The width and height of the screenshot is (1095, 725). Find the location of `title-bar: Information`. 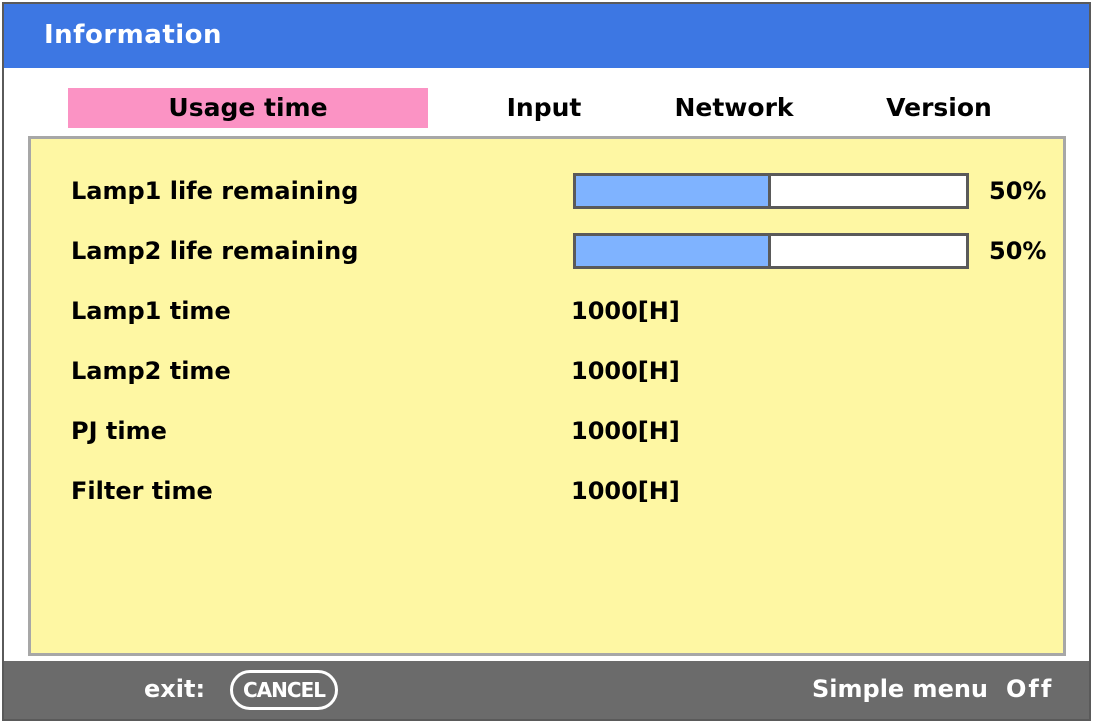

title-bar: Information is located at coordinates (546, 37).